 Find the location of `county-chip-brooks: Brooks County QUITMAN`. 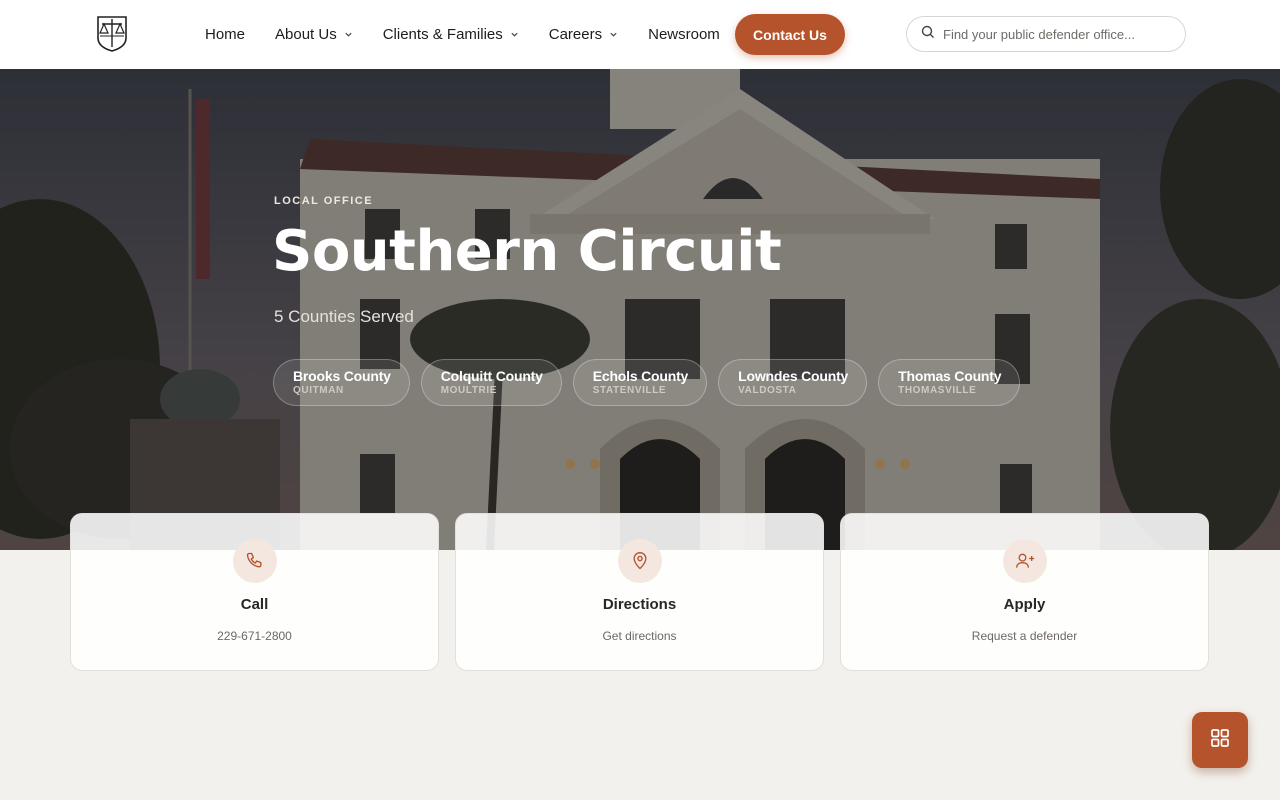

county-chip-brooks: Brooks County QUITMAN is located at coordinates (341, 382).